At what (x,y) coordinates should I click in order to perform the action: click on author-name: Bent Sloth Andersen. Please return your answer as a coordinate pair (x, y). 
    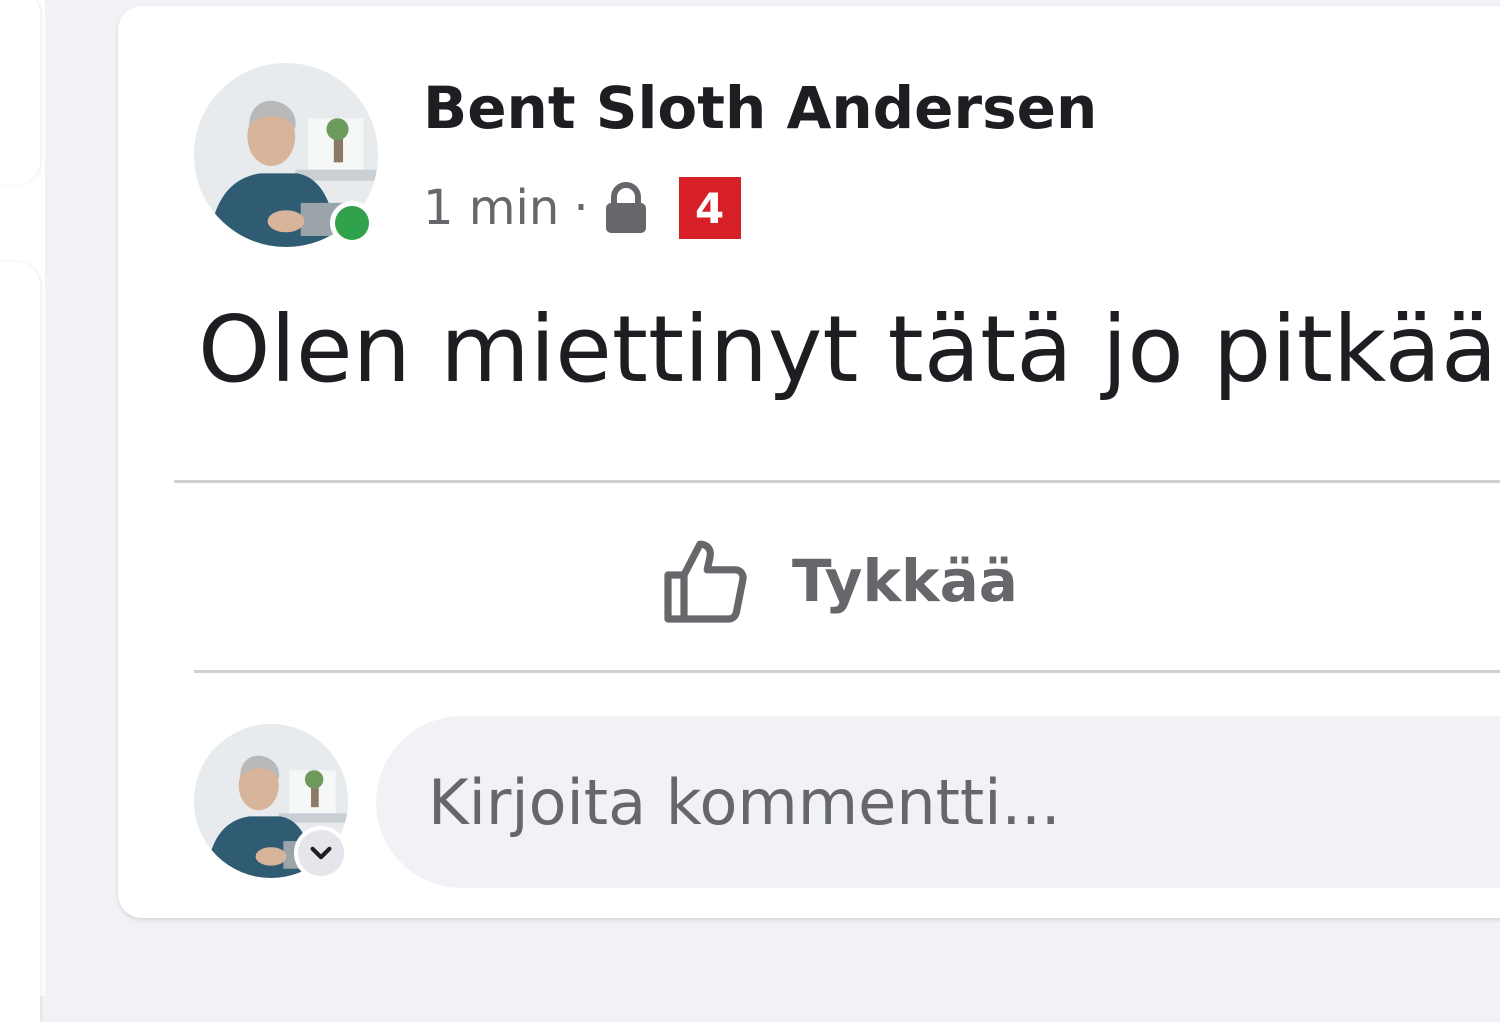
    Looking at the image, I should click on (760, 108).